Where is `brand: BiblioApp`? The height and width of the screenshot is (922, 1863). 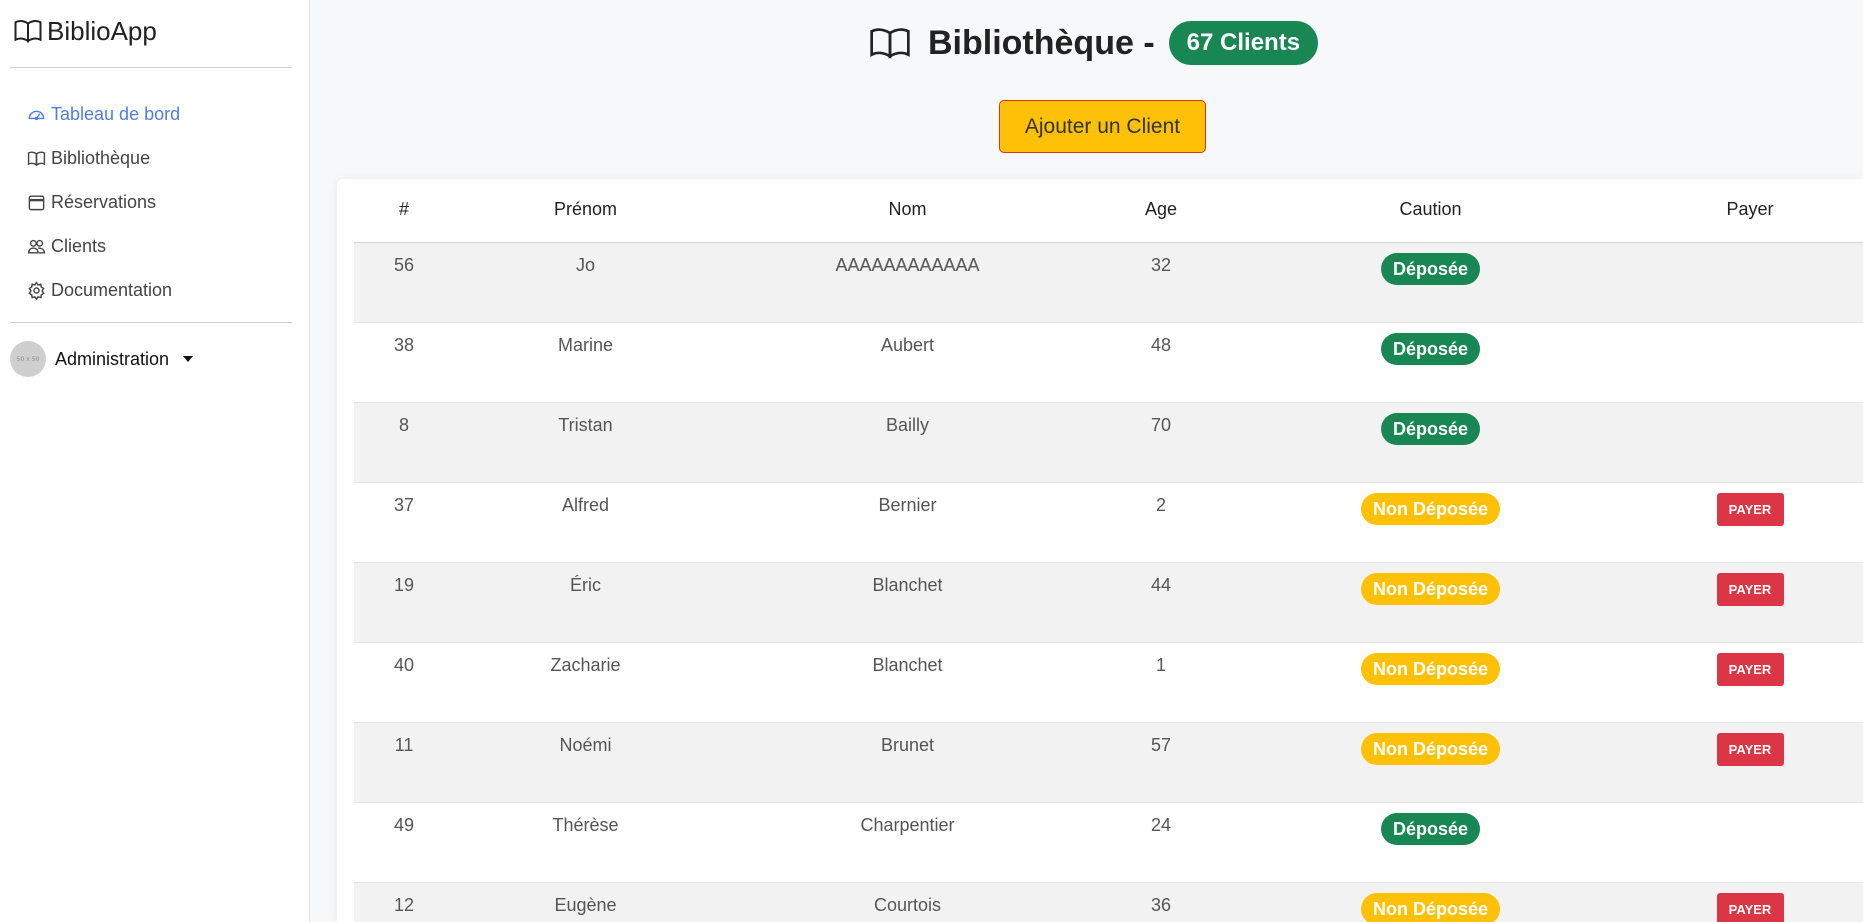 brand: BiblioApp is located at coordinates (85, 31).